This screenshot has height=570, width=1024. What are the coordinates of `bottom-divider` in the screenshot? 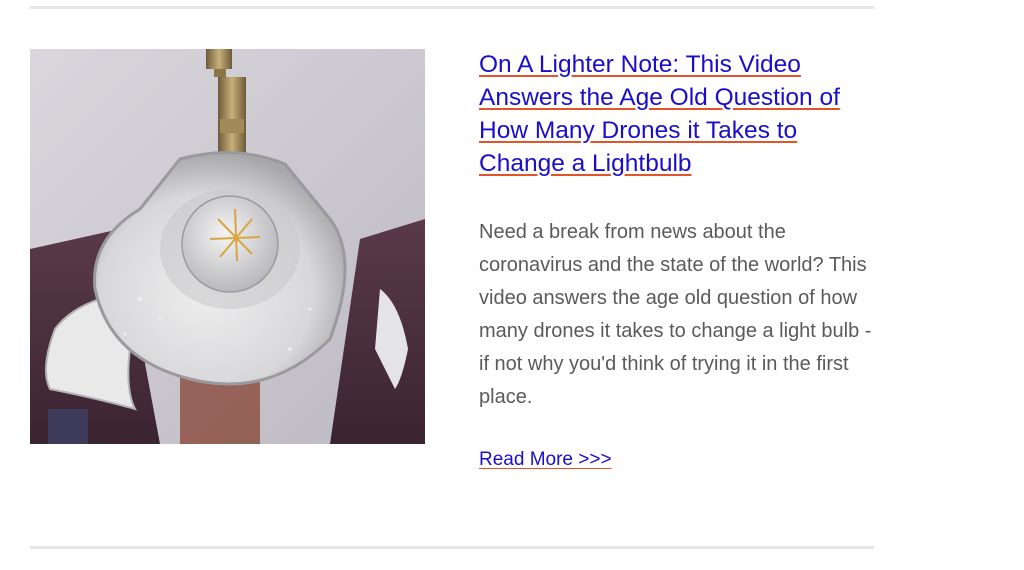 It's located at (452, 547).